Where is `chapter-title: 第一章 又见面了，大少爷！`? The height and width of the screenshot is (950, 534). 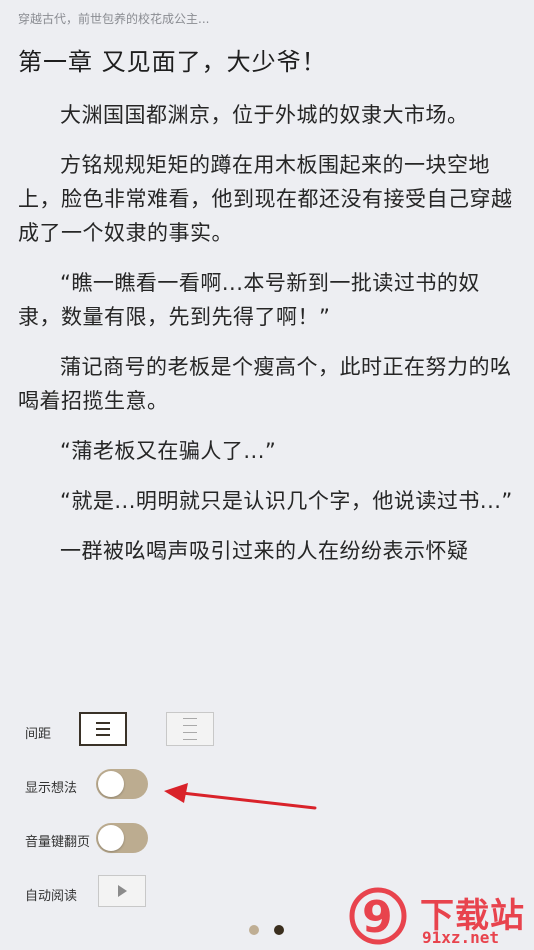
chapter-title: 第一章 又见面了，大少爷！ is located at coordinates (172, 62).